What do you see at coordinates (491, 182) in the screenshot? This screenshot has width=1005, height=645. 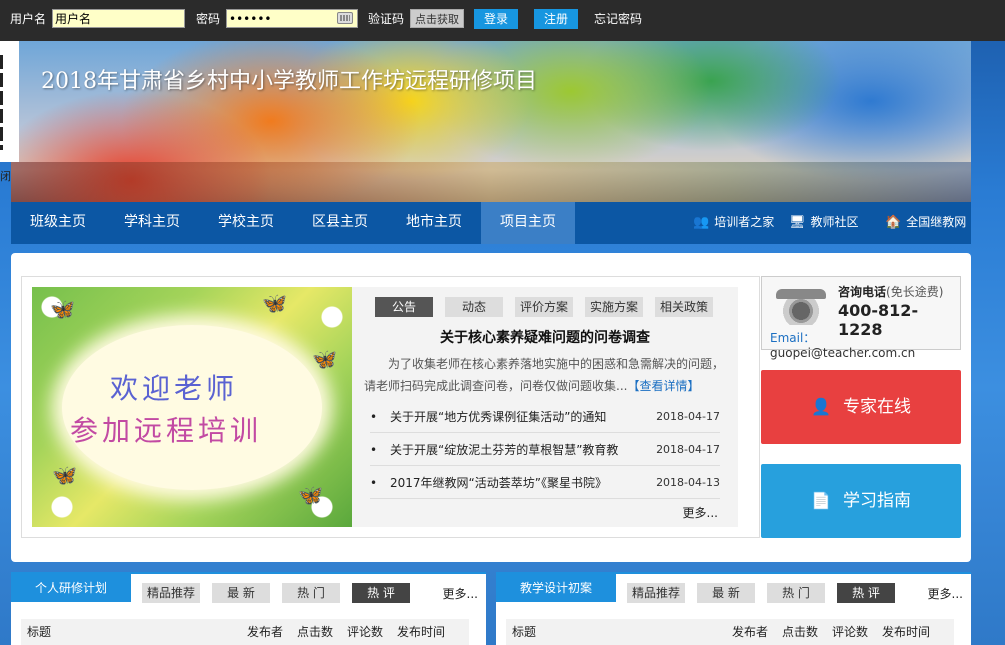 I see `banner-decoration` at bounding box center [491, 182].